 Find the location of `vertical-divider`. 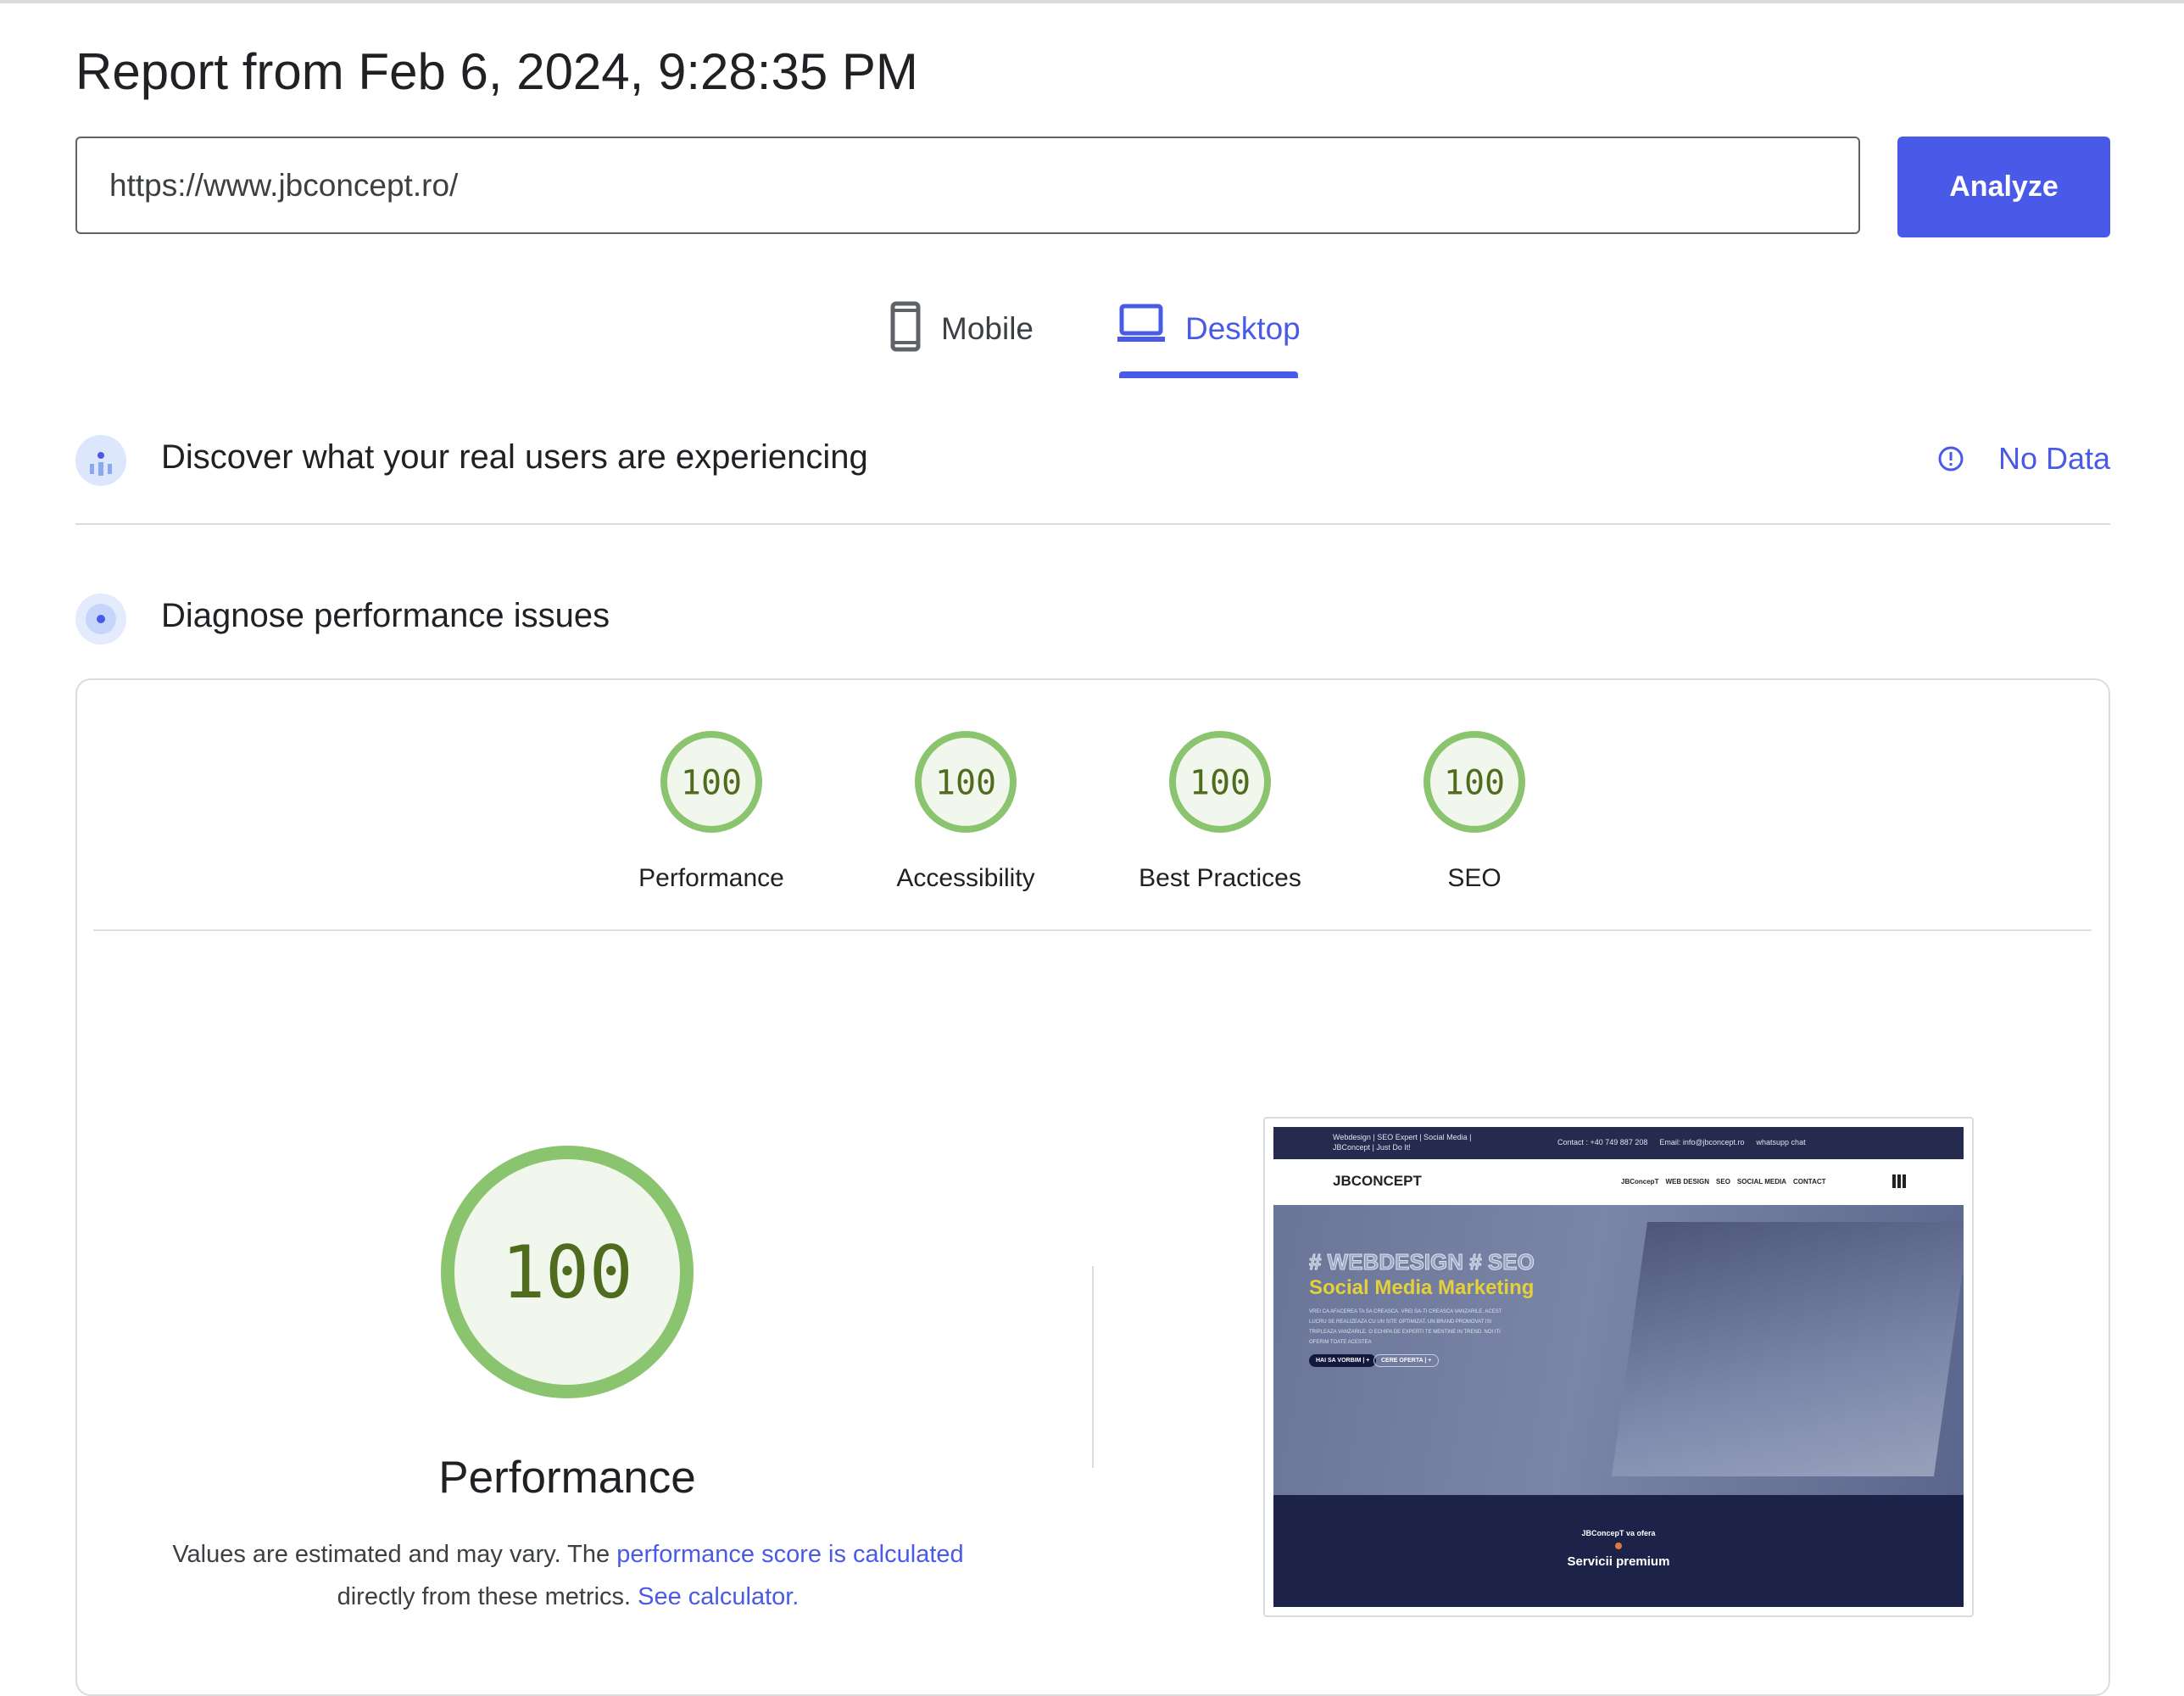

vertical-divider is located at coordinates (1093, 1367).